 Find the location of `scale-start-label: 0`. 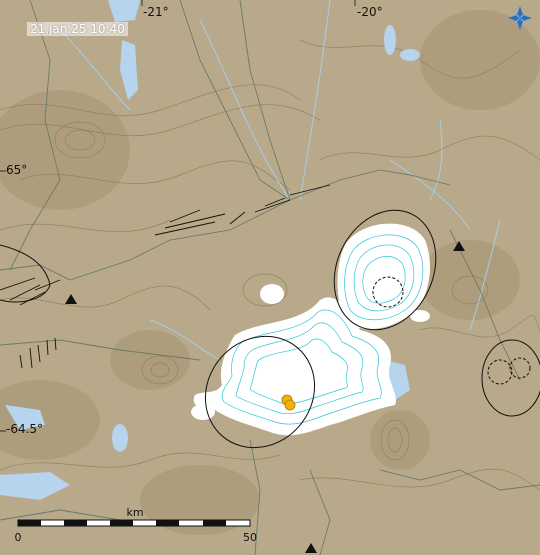

scale-start-label: 0 is located at coordinates (18, 537).